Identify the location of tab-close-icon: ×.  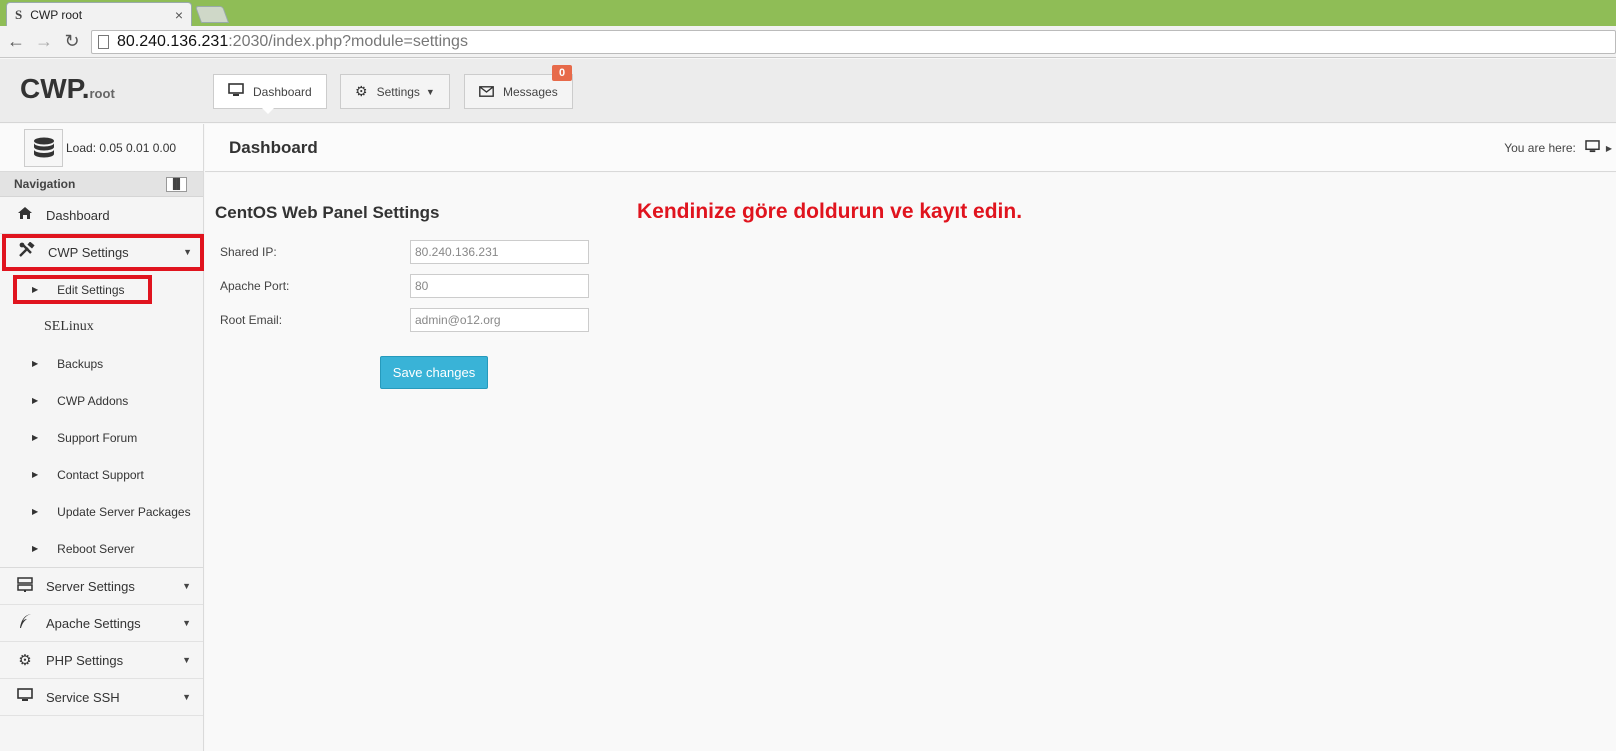
(179, 15).